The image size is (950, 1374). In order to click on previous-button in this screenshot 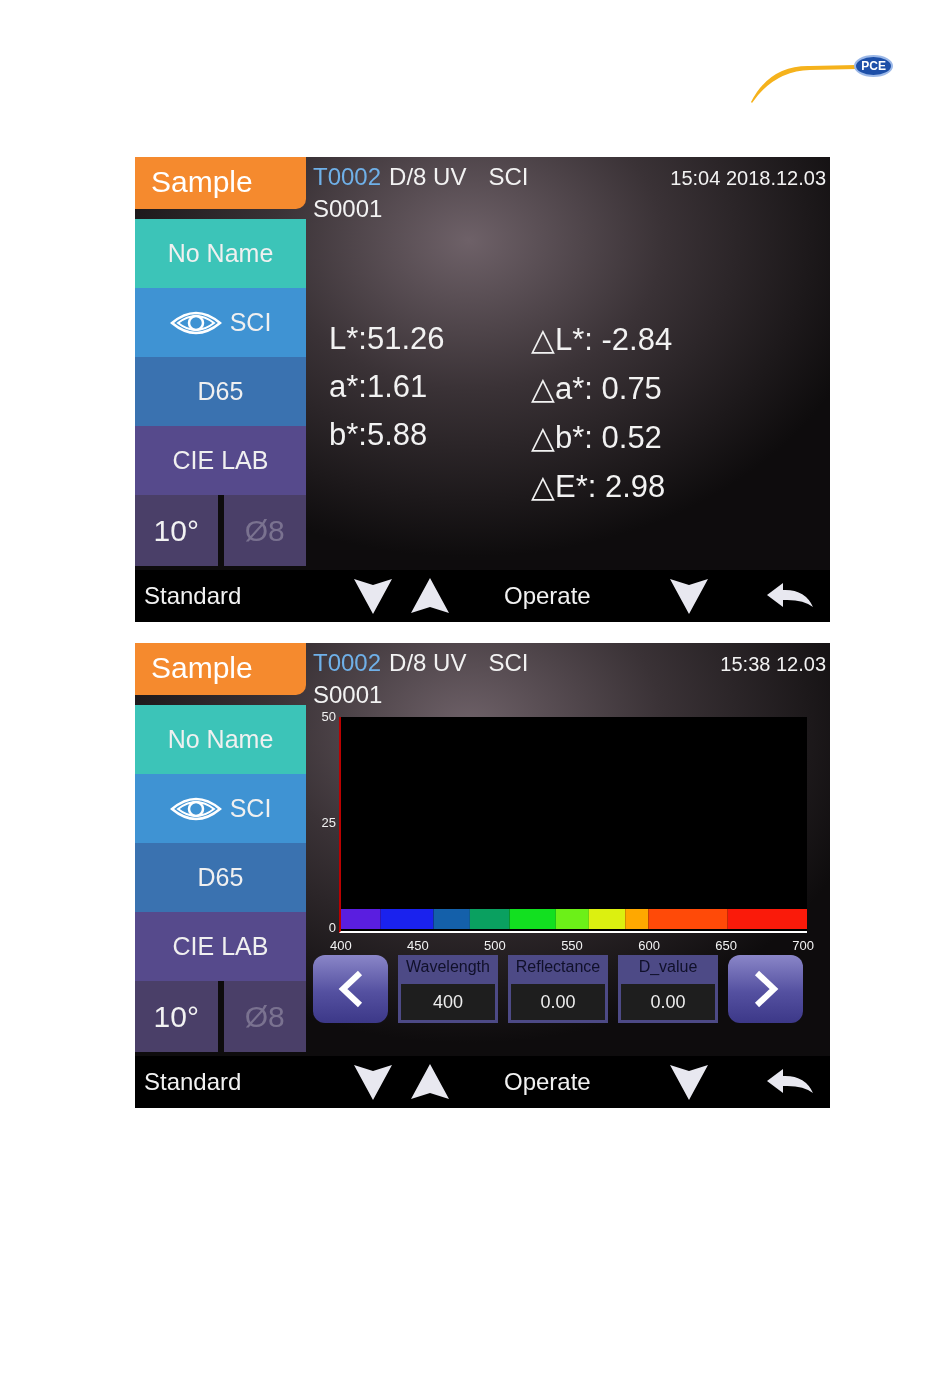, I will do `click(350, 989)`.